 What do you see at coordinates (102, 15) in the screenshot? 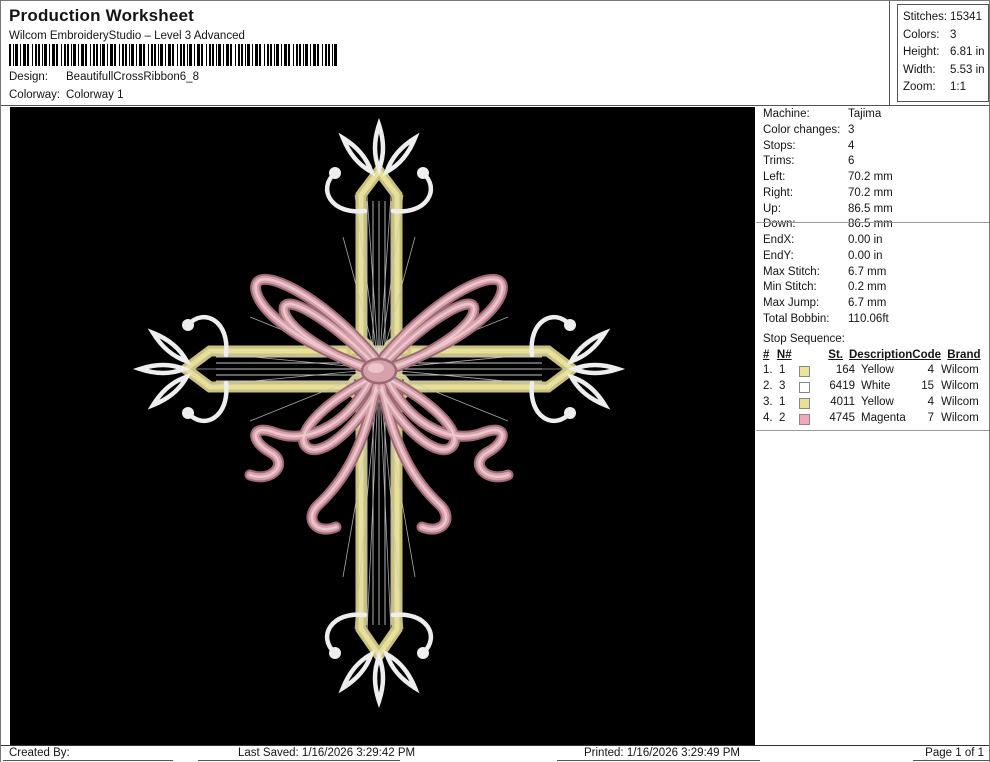
I see `page-title: Production Worksheet` at bounding box center [102, 15].